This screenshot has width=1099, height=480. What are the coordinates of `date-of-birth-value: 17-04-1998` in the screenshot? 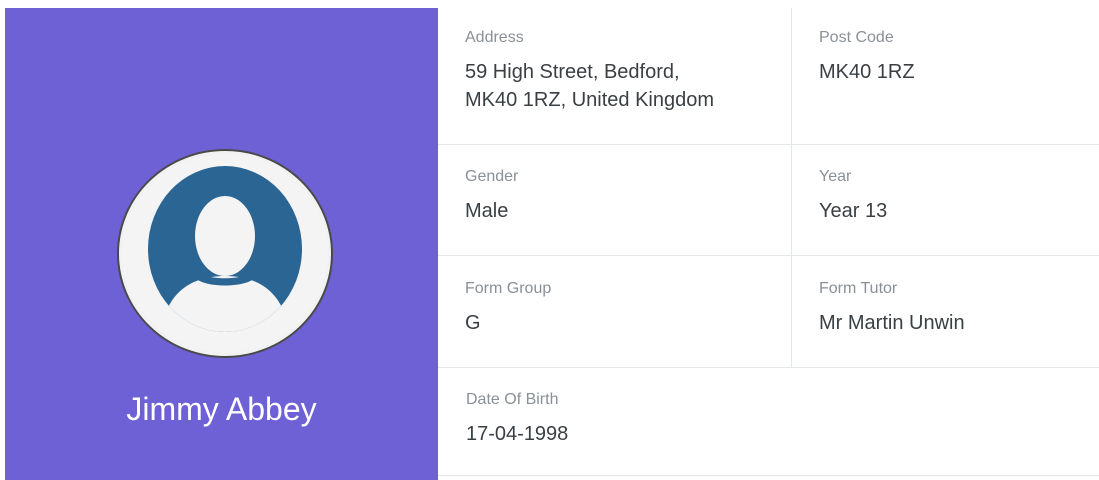 It's located at (517, 434).